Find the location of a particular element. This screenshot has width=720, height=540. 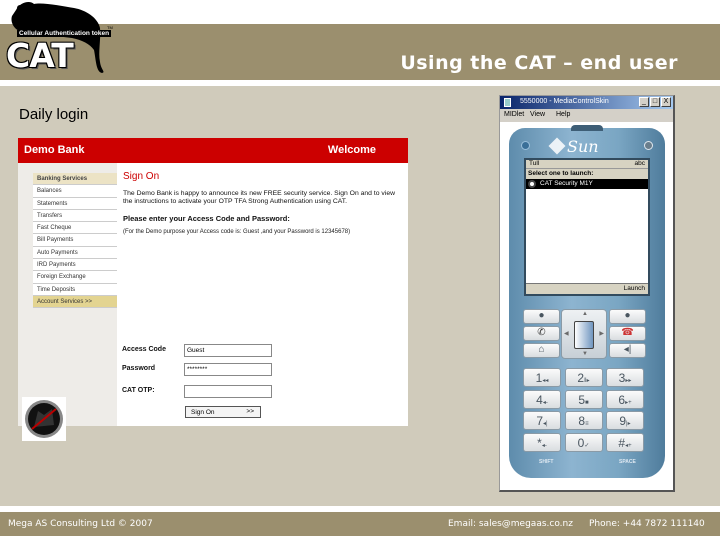

access-code-input is located at coordinates (228, 350).